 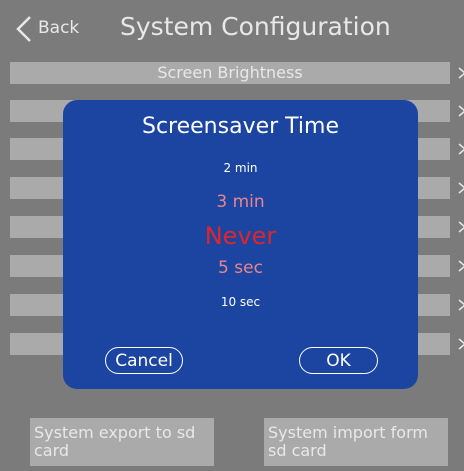 What do you see at coordinates (240, 236) in the screenshot?
I see `option-never-selected: Never` at bounding box center [240, 236].